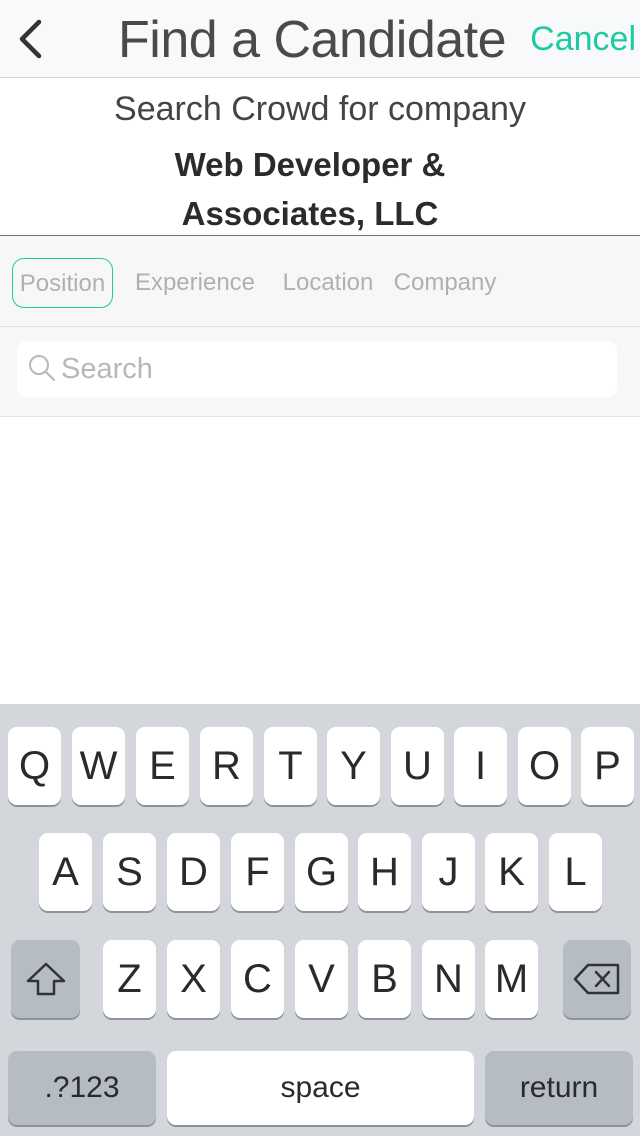 This screenshot has width=640, height=1136. I want to click on company-name: Web Developer & Associates, LLC, so click(310, 189).